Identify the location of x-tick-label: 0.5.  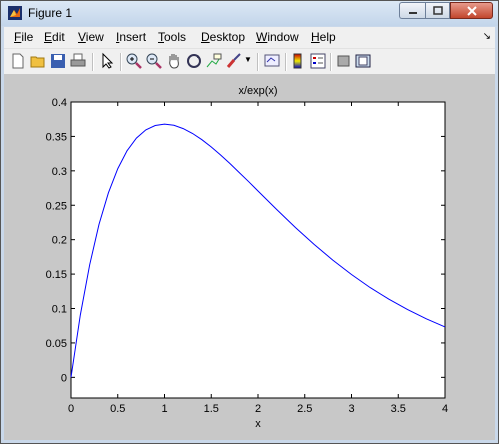
(117, 409).